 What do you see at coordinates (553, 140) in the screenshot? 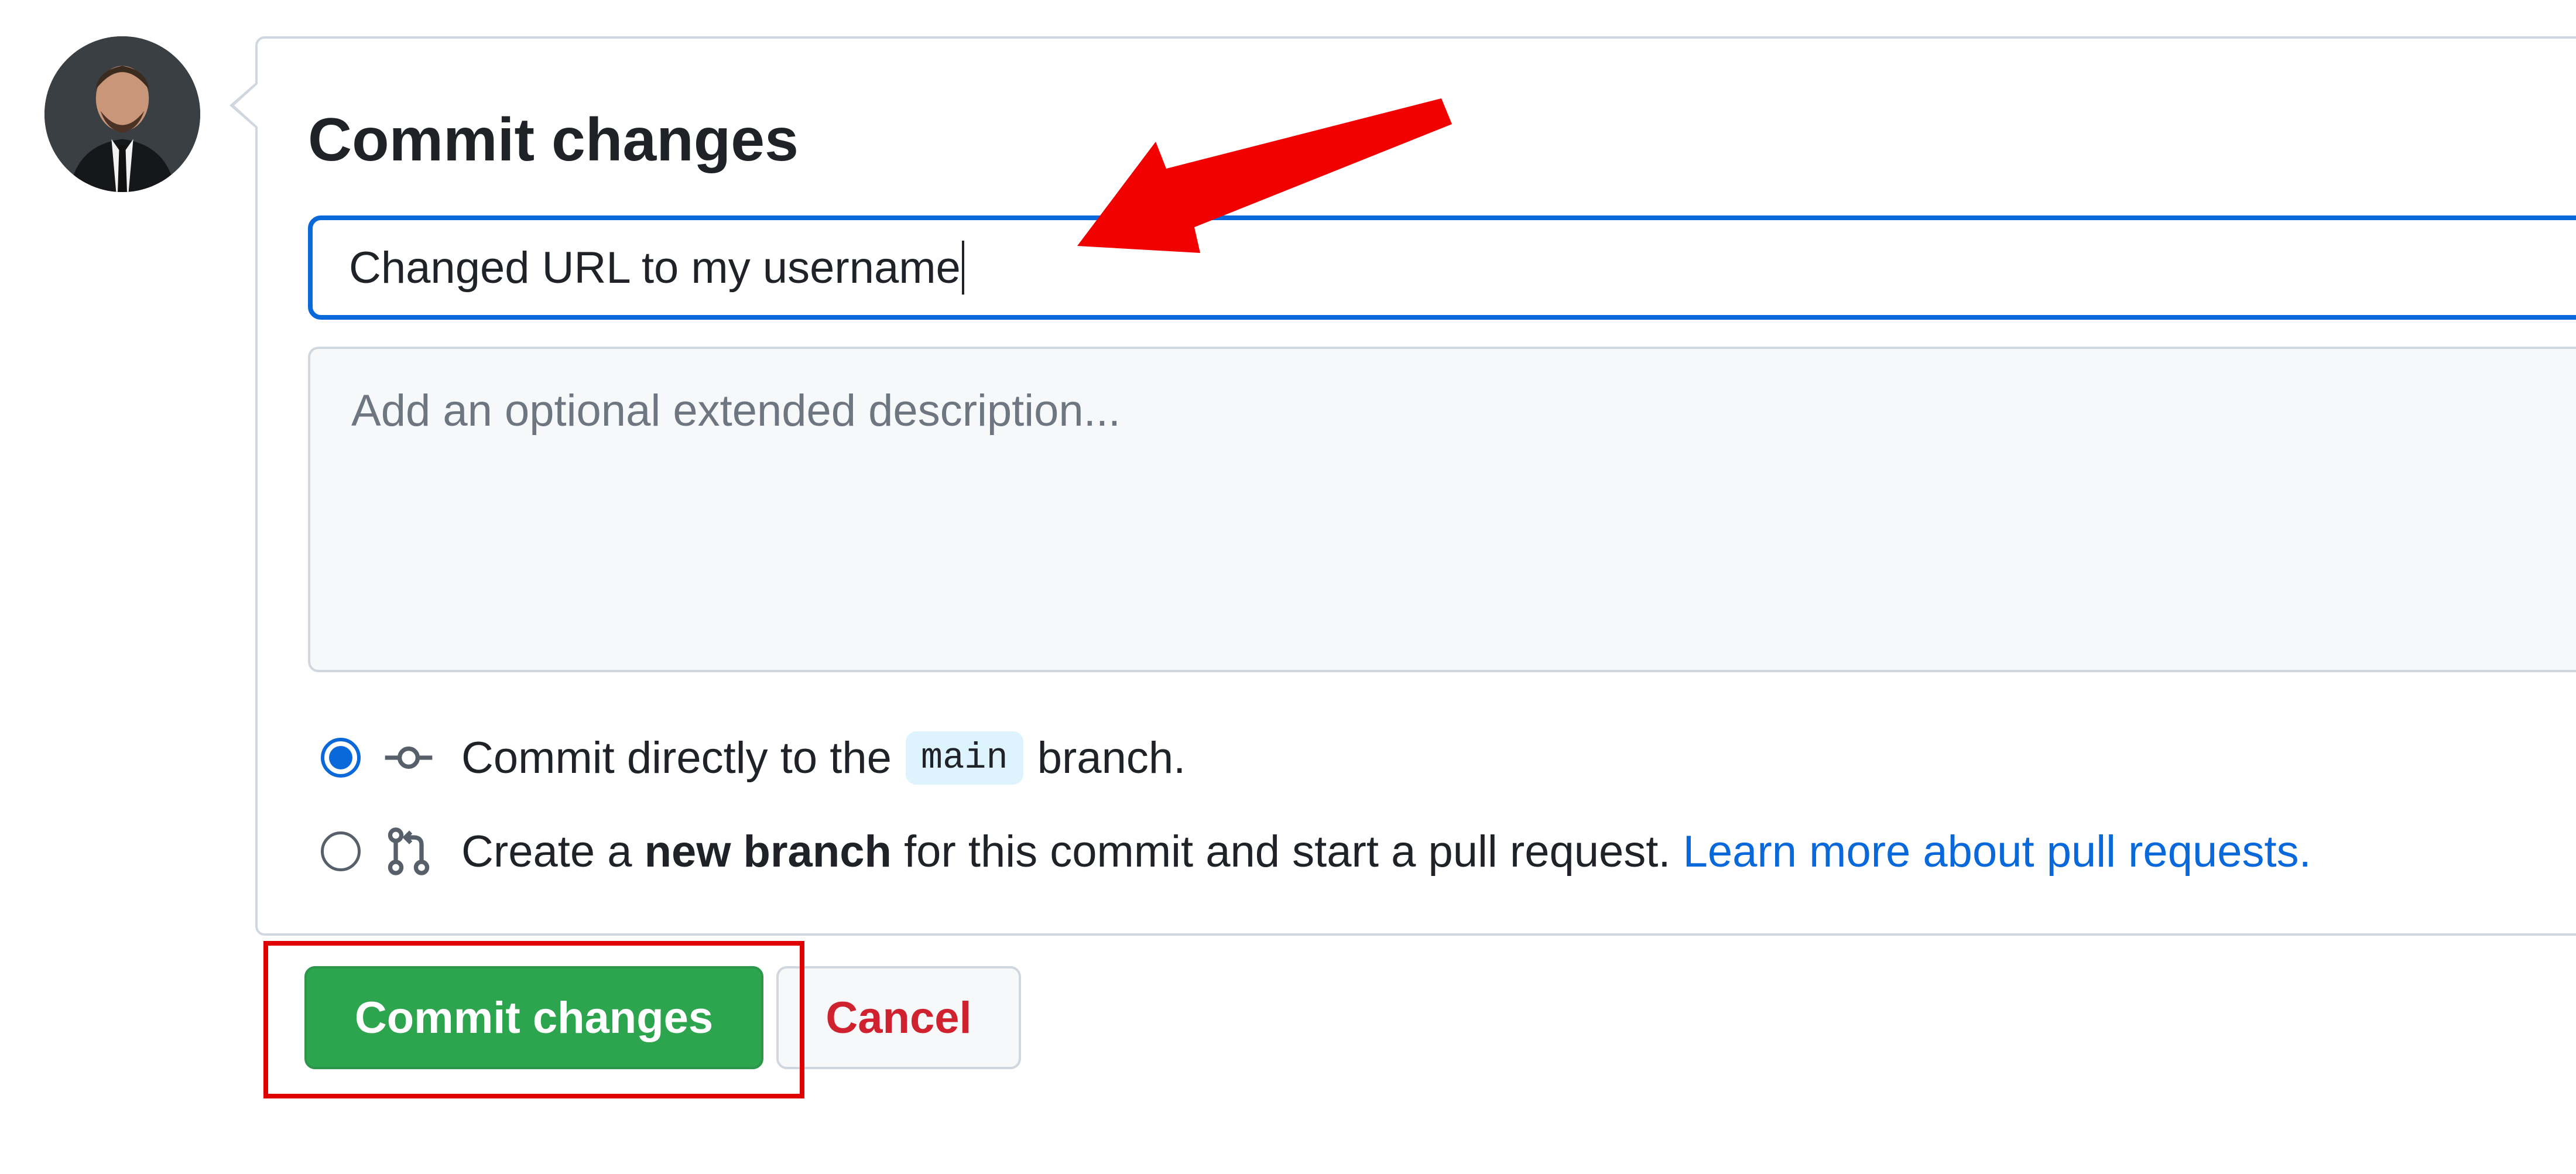
I see `dialog-title: Commit changes` at bounding box center [553, 140].